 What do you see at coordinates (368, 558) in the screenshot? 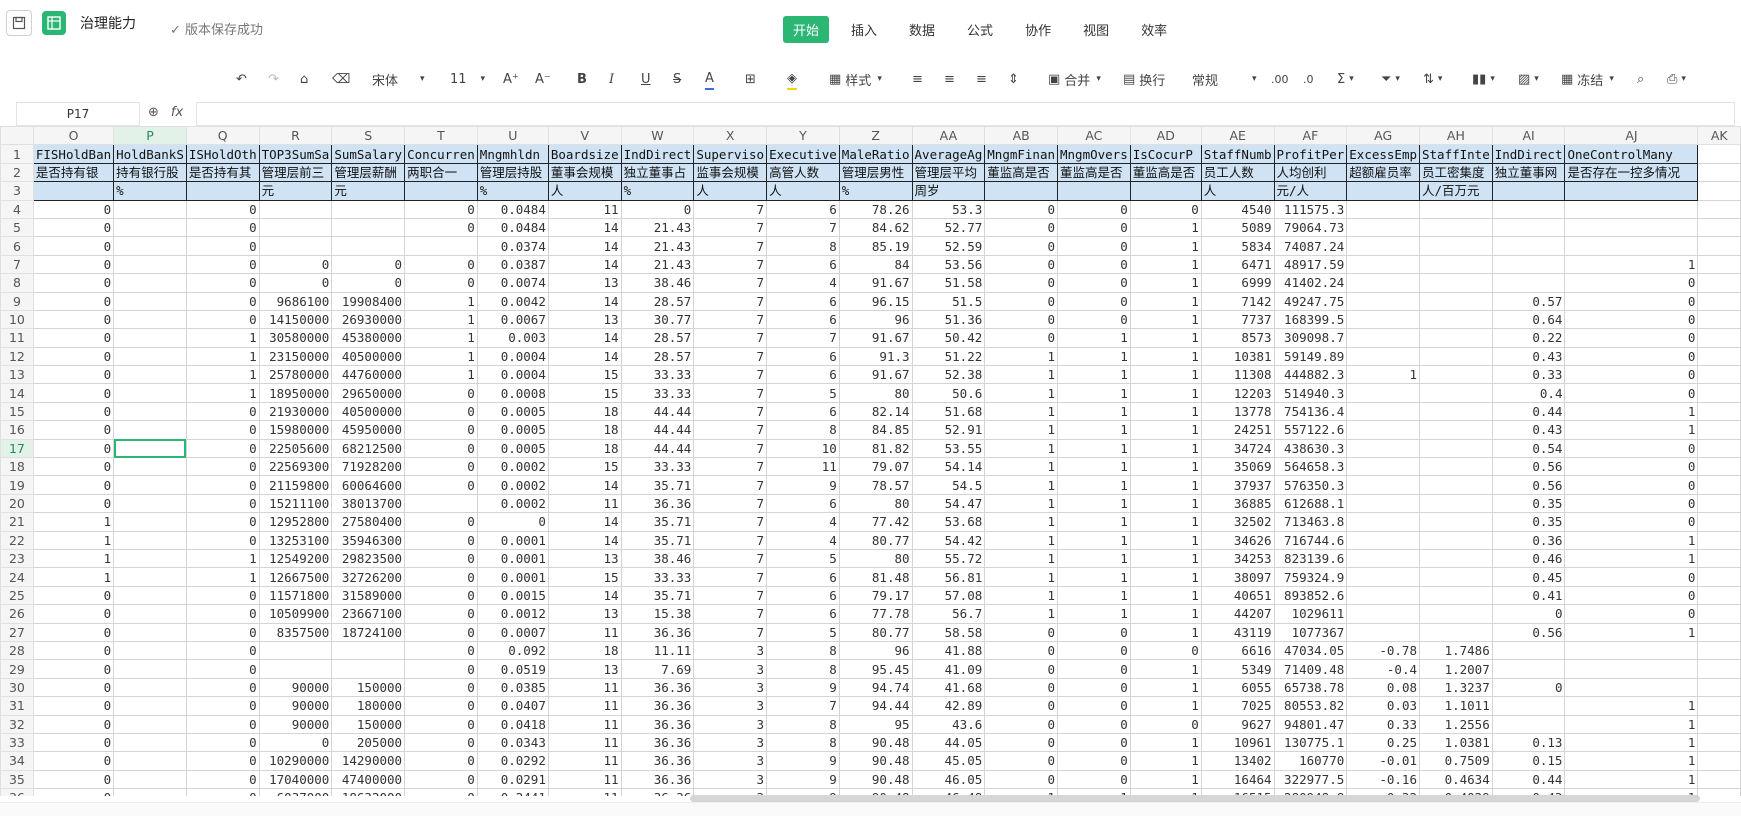
I see `cell: 29823500` at bounding box center [368, 558].